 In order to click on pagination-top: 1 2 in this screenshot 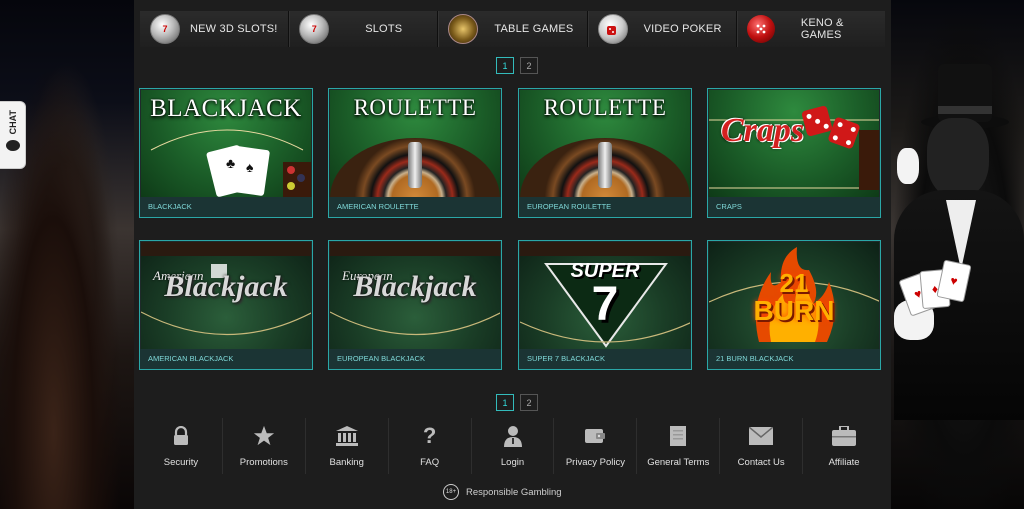, I will do `click(517, 65)`.